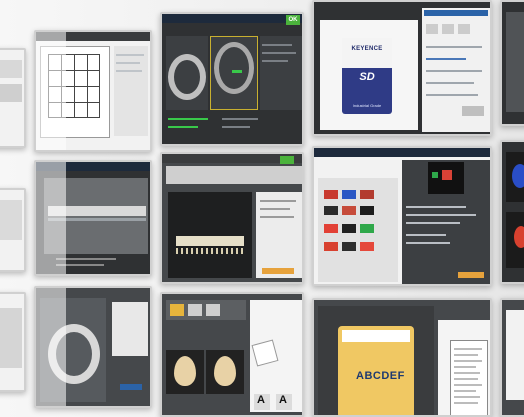 This screenshot has width=524, height=417. What do you see at coordinates (367, 49) in the screenshot?
I see `sd-brand-text: KEYENCE` at bounding box center [367, 49].